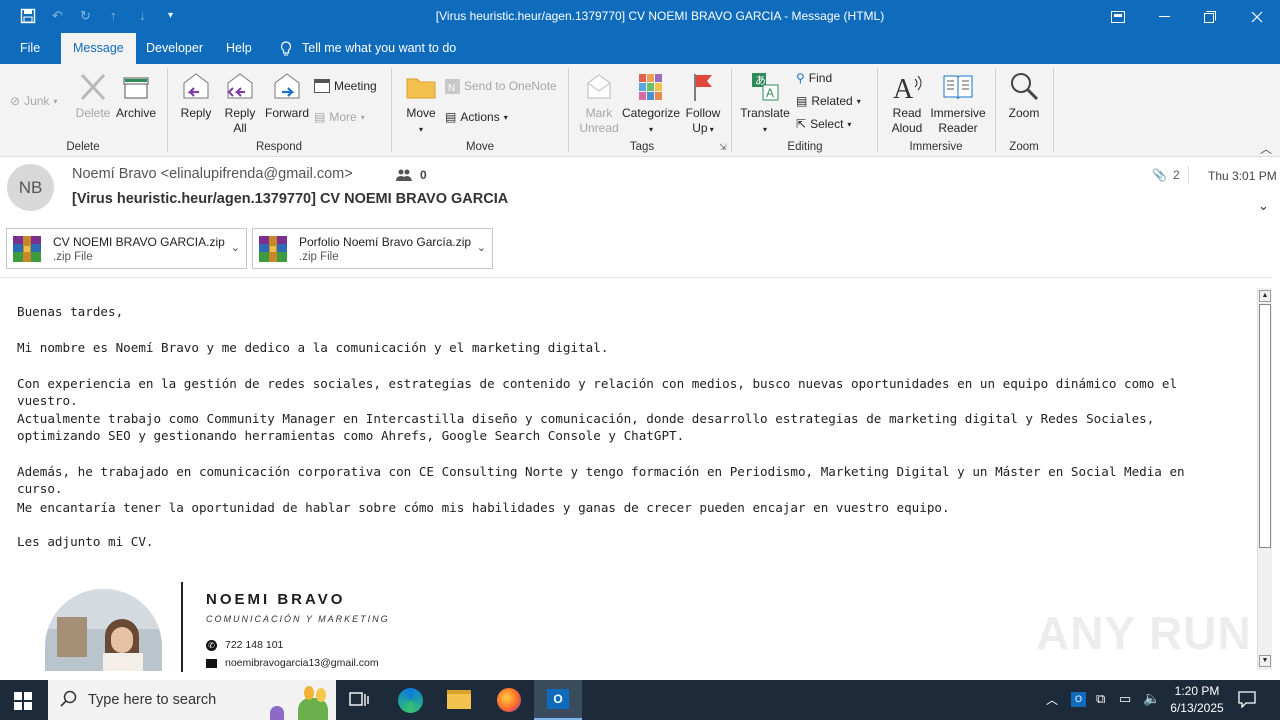  Describe the element at coordinates (828, 101) in the screenshot. I see `related-button: ▤ Related ▾` at that location.